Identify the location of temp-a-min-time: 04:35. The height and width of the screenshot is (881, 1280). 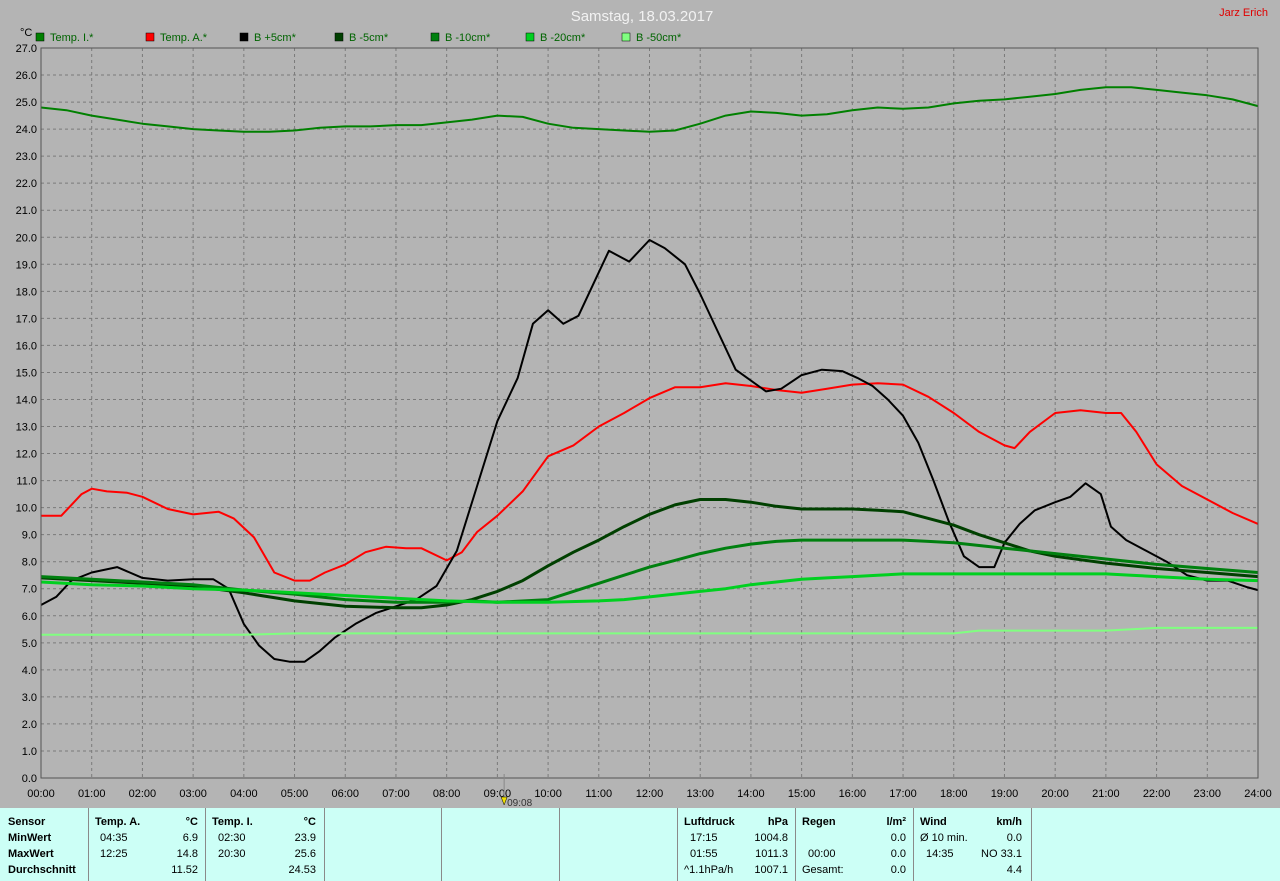
(114, 838).